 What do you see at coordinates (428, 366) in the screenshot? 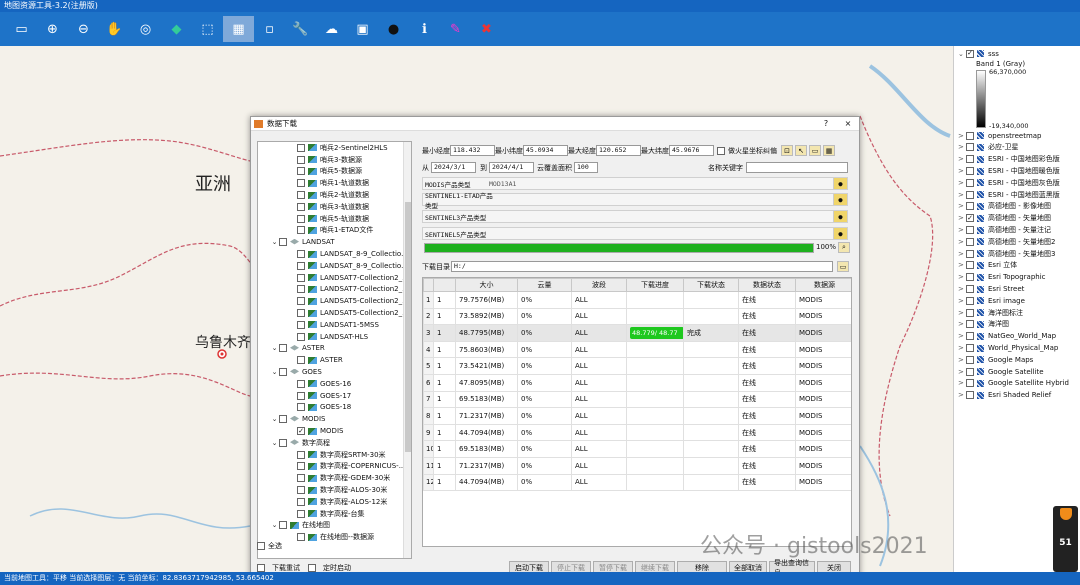
I see `row-number: 5` at bounding box center [428, 366].